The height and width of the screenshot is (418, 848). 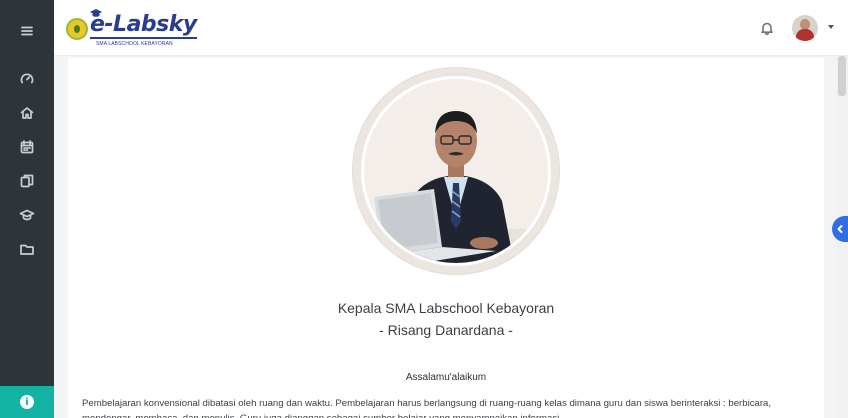 I want to click on sidebar: i, so click(x=27, y=209).